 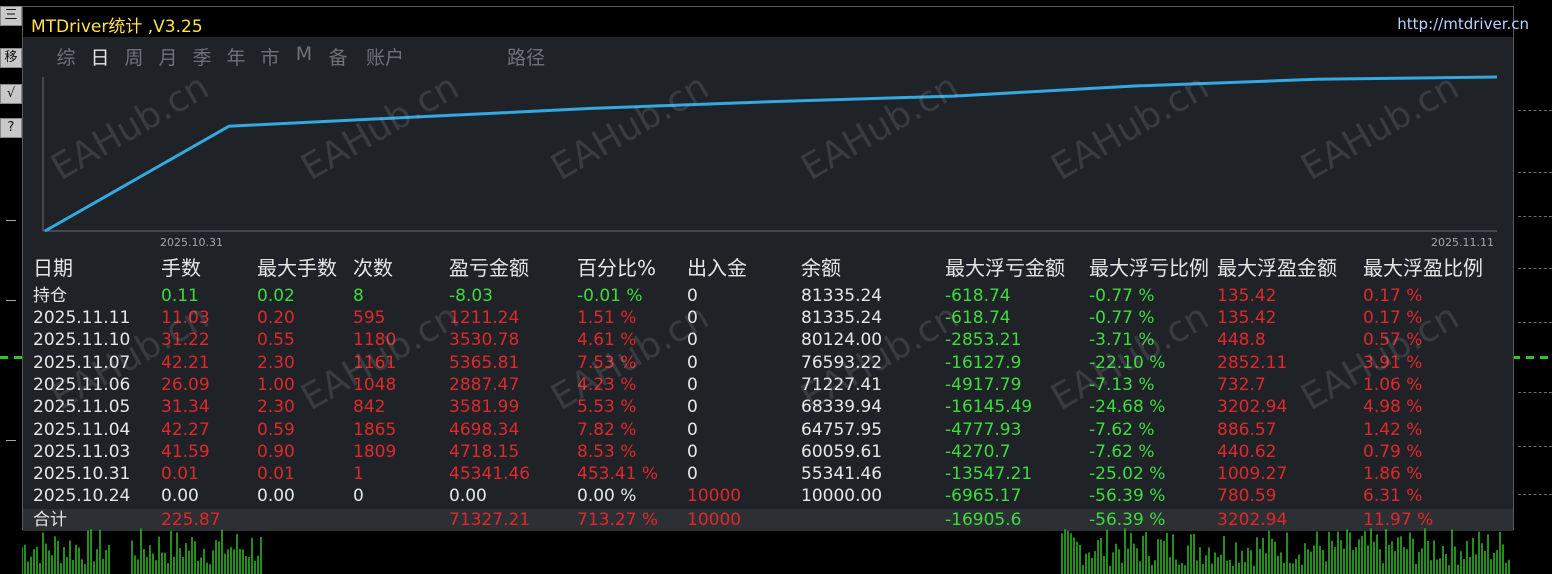 What do you see at coordinates (276, 474) in the screenshot?
I see `cell-max-lots: 0.01` at bounding box center [276, 474].